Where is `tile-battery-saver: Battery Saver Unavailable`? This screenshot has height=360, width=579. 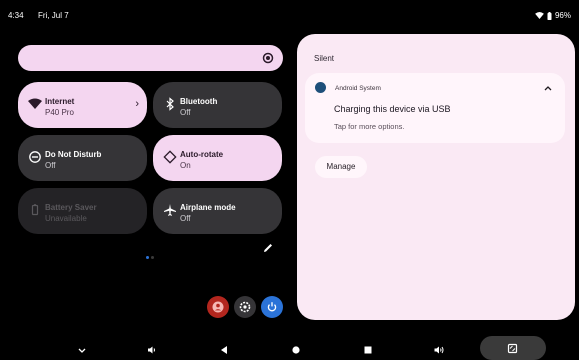
tile-battery-saver: Battery Saver Unavailable is located at coordinates (82, 211).